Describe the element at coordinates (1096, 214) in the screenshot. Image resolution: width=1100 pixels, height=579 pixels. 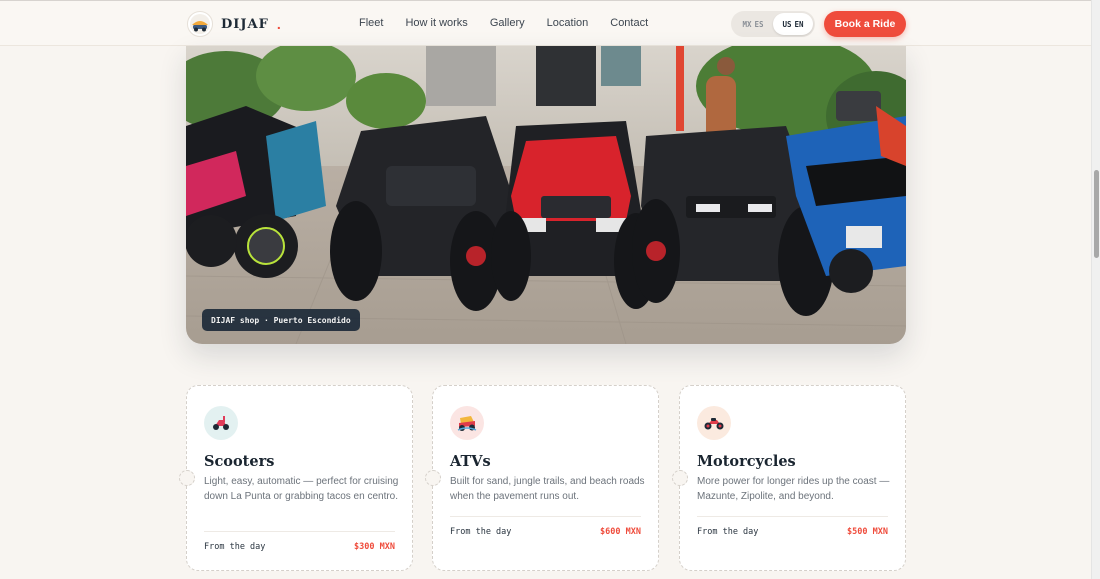
I see `scrollbar-thumb` at that location.